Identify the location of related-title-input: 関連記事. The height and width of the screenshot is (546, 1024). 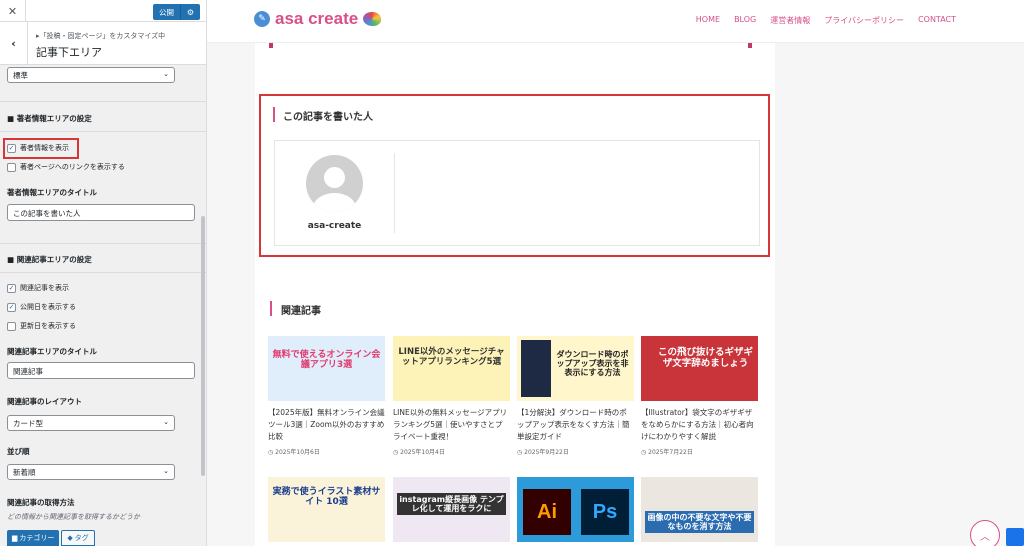
(101, 370).